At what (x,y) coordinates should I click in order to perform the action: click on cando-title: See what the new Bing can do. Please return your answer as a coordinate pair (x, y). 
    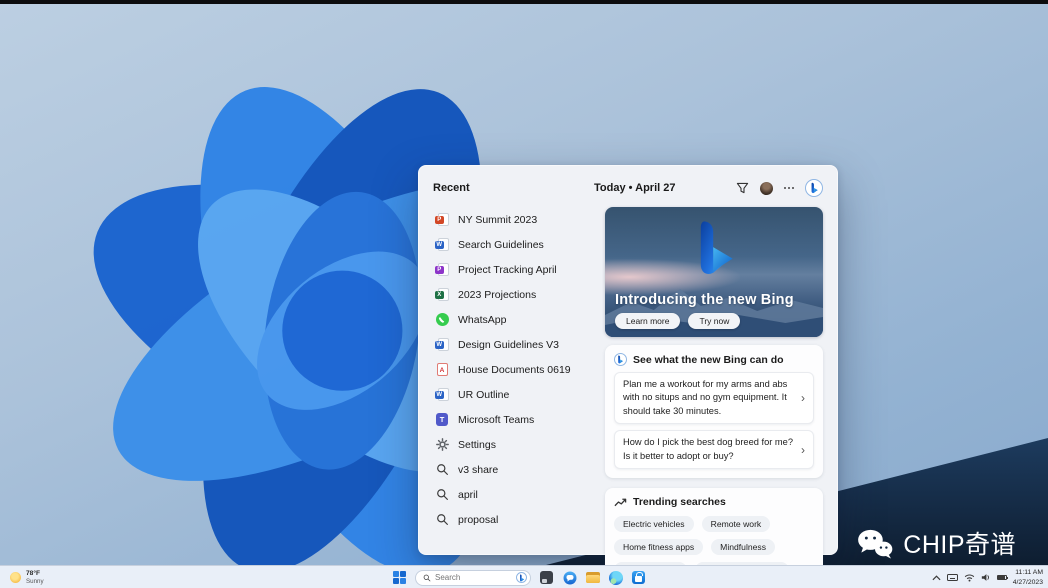
    Looking at the image, I should click on (708, 359).